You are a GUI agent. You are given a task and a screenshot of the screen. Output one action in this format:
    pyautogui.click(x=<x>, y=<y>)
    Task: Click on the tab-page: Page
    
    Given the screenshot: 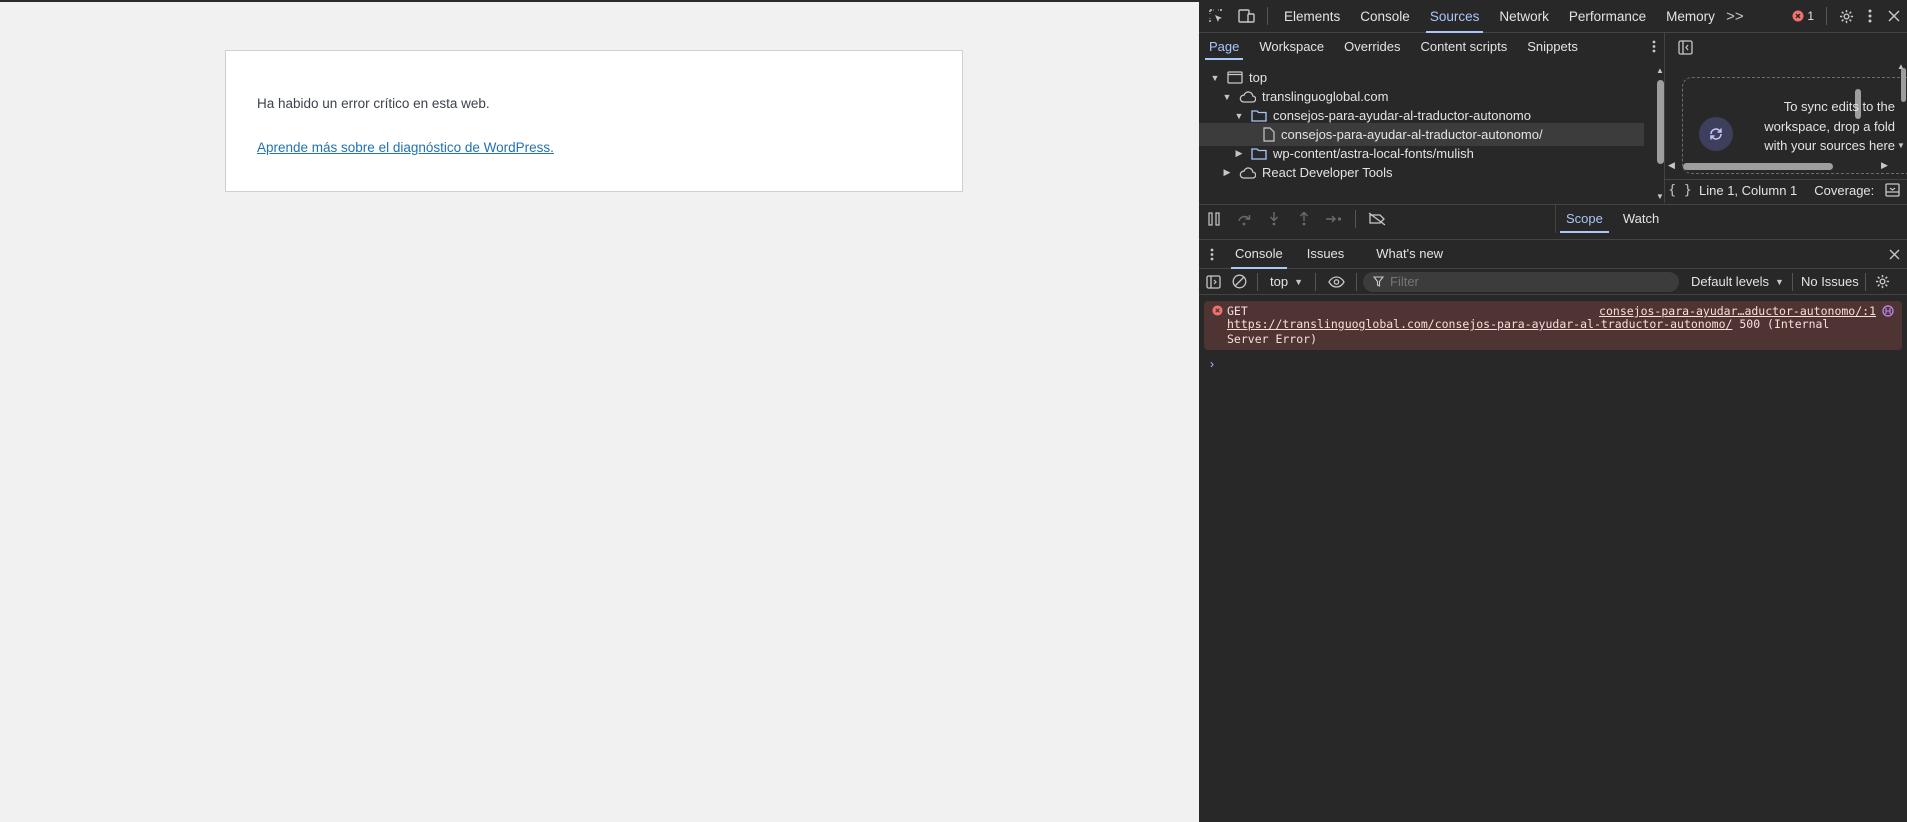 What is the action you would take?
    pyautogui.click(x=1224, y=46)
    